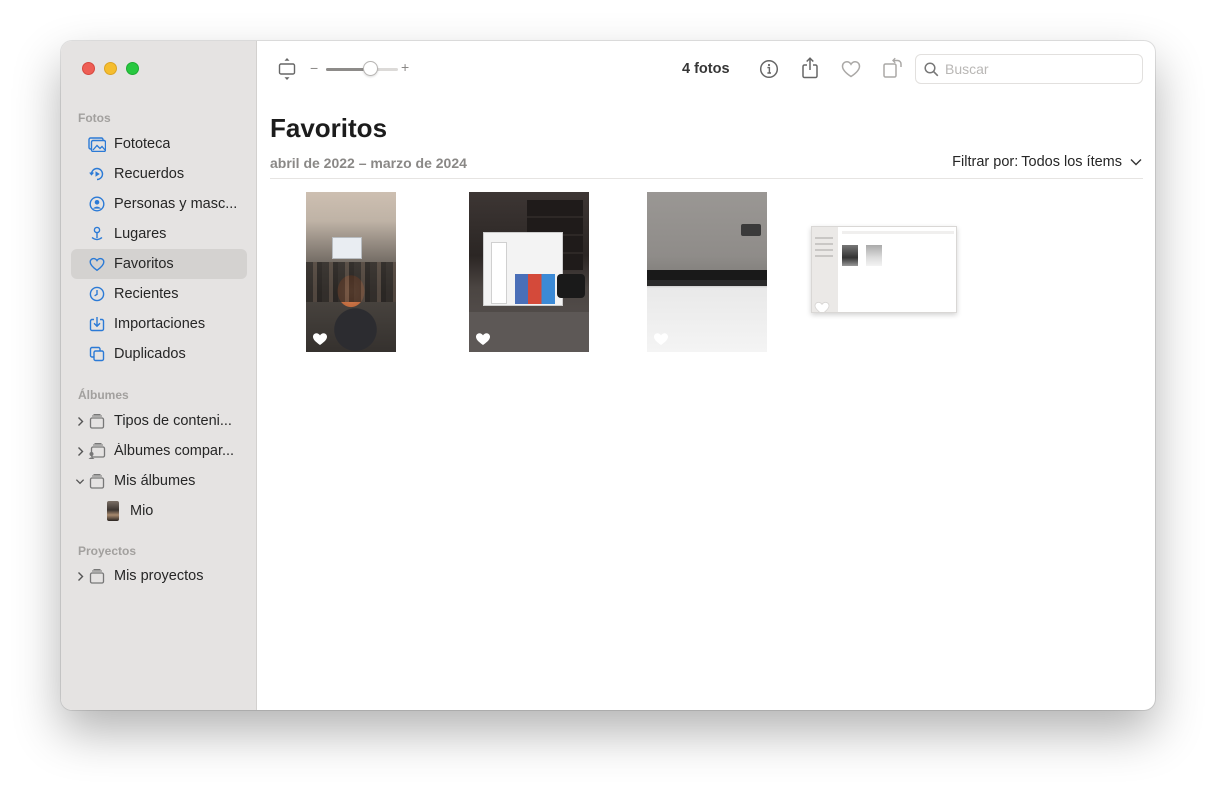  What do you see at coordinates (97, 174) in the screenshot?
I see `memories-icon` at bounding box center [97, 174].